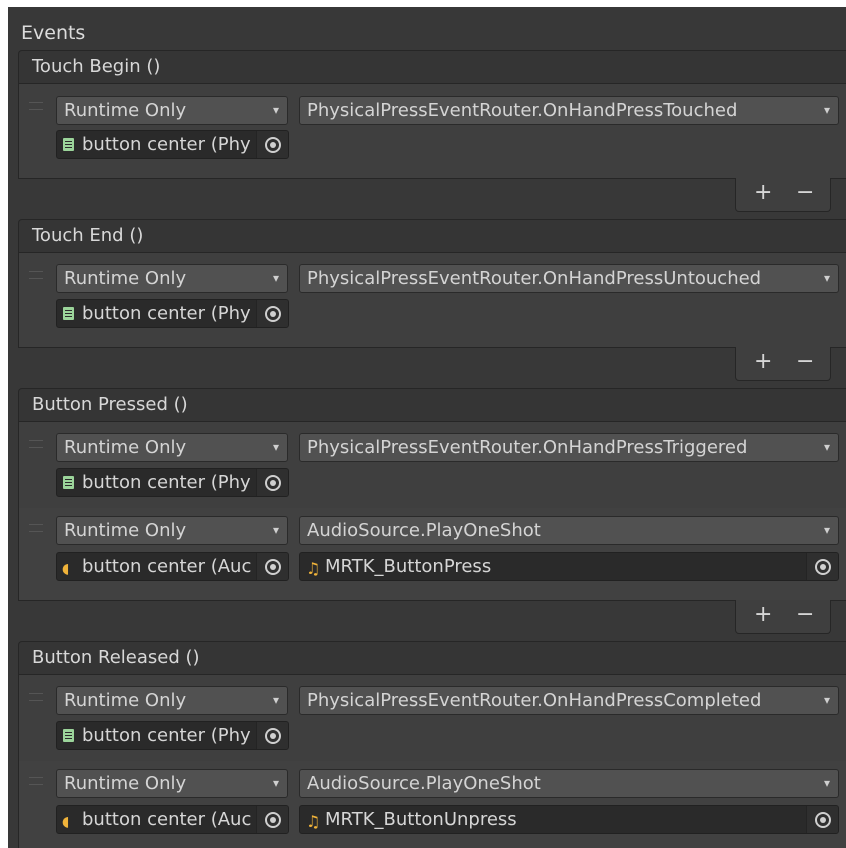 This screenshot has width=846, height=848. I want to click on event-header-touch-end: Touch End (), so click(432, 236).